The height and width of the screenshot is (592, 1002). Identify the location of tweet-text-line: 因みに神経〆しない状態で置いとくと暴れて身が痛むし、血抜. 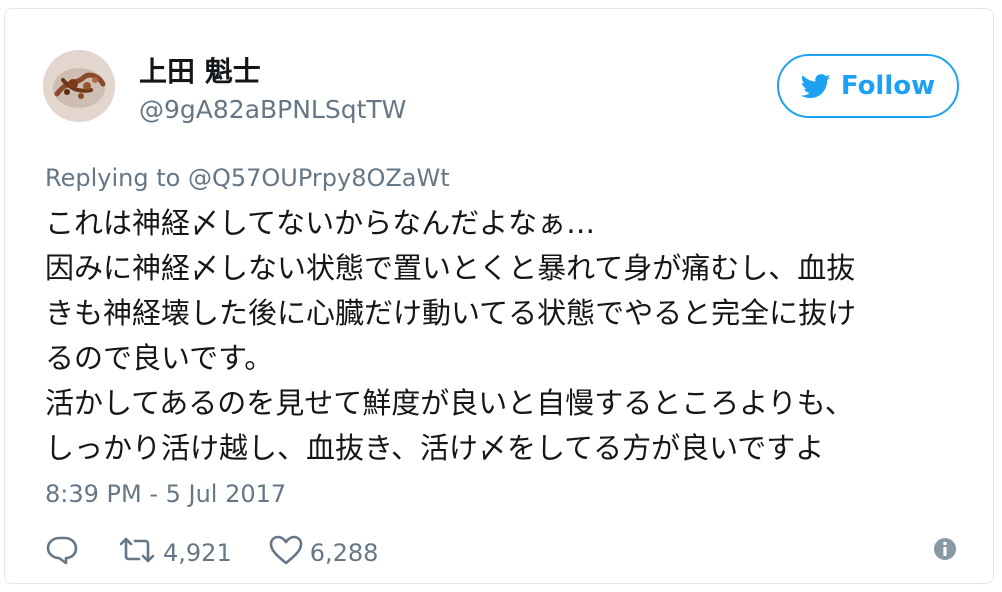
(450, 268).